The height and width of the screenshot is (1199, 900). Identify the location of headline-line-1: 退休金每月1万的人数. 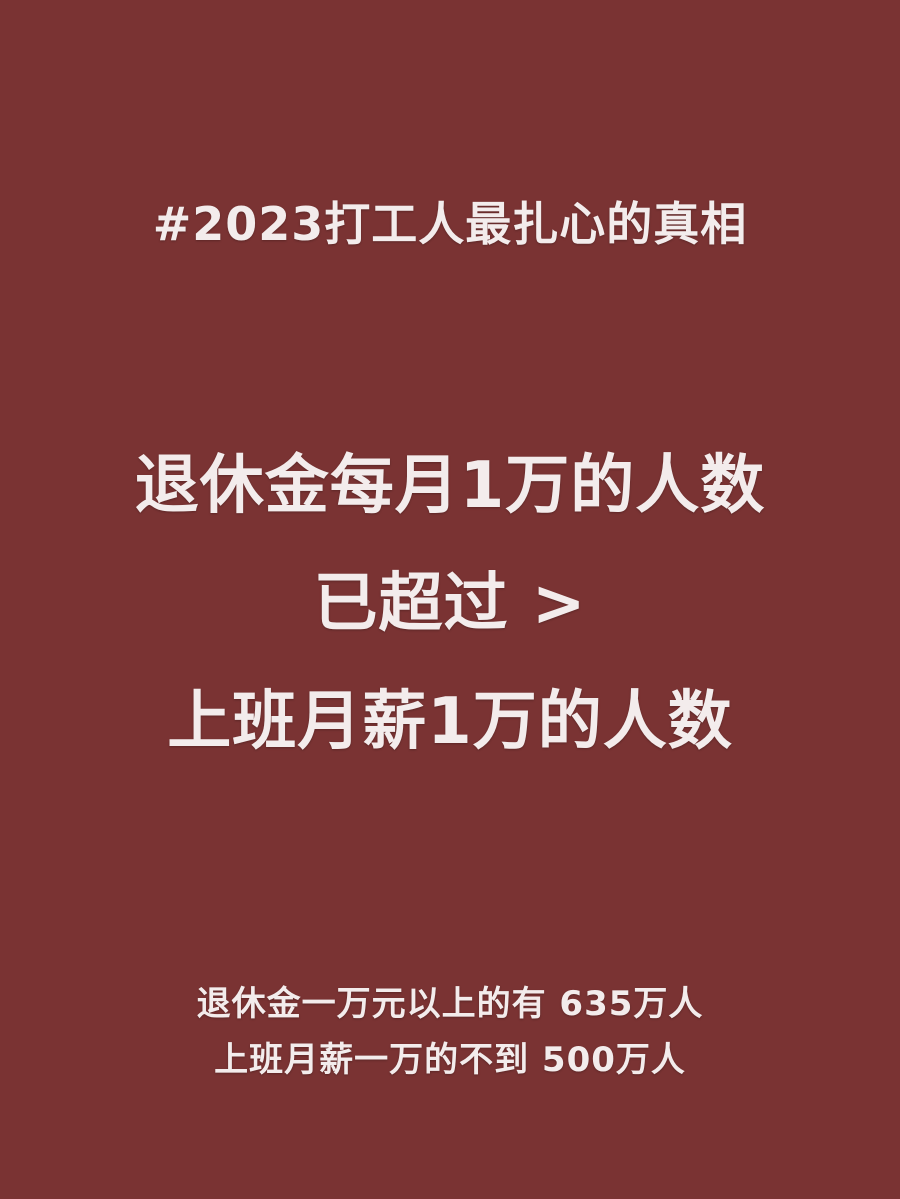
(450, 486).